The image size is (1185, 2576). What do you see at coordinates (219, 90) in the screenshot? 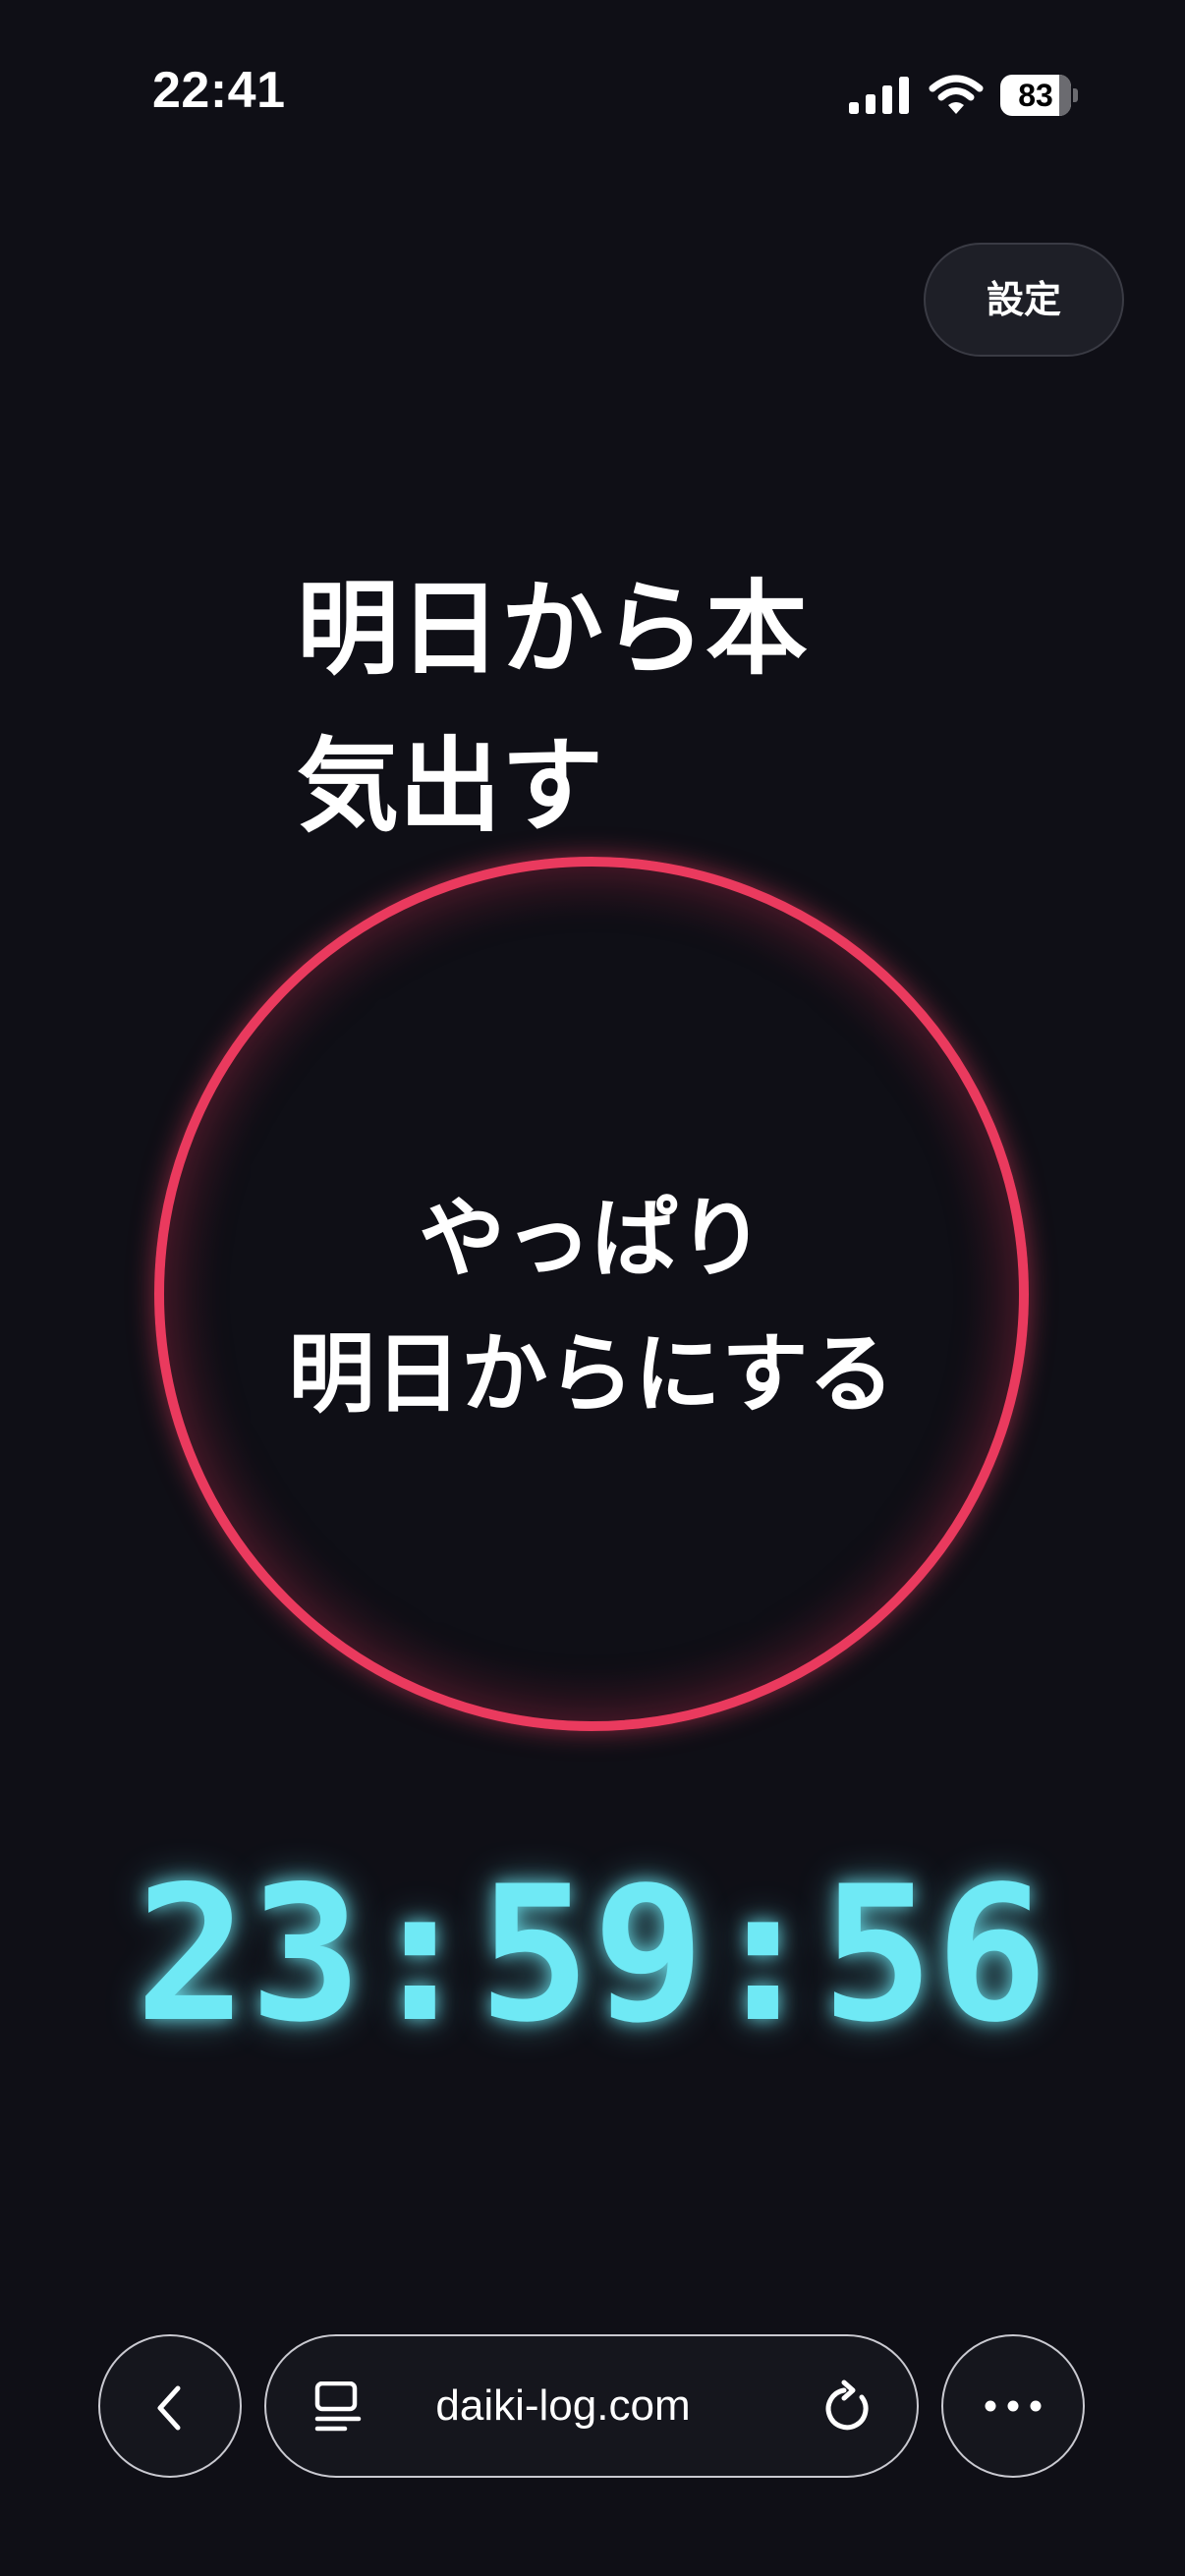
I see `status-time: 22:41` at bounding box center [219, 90].